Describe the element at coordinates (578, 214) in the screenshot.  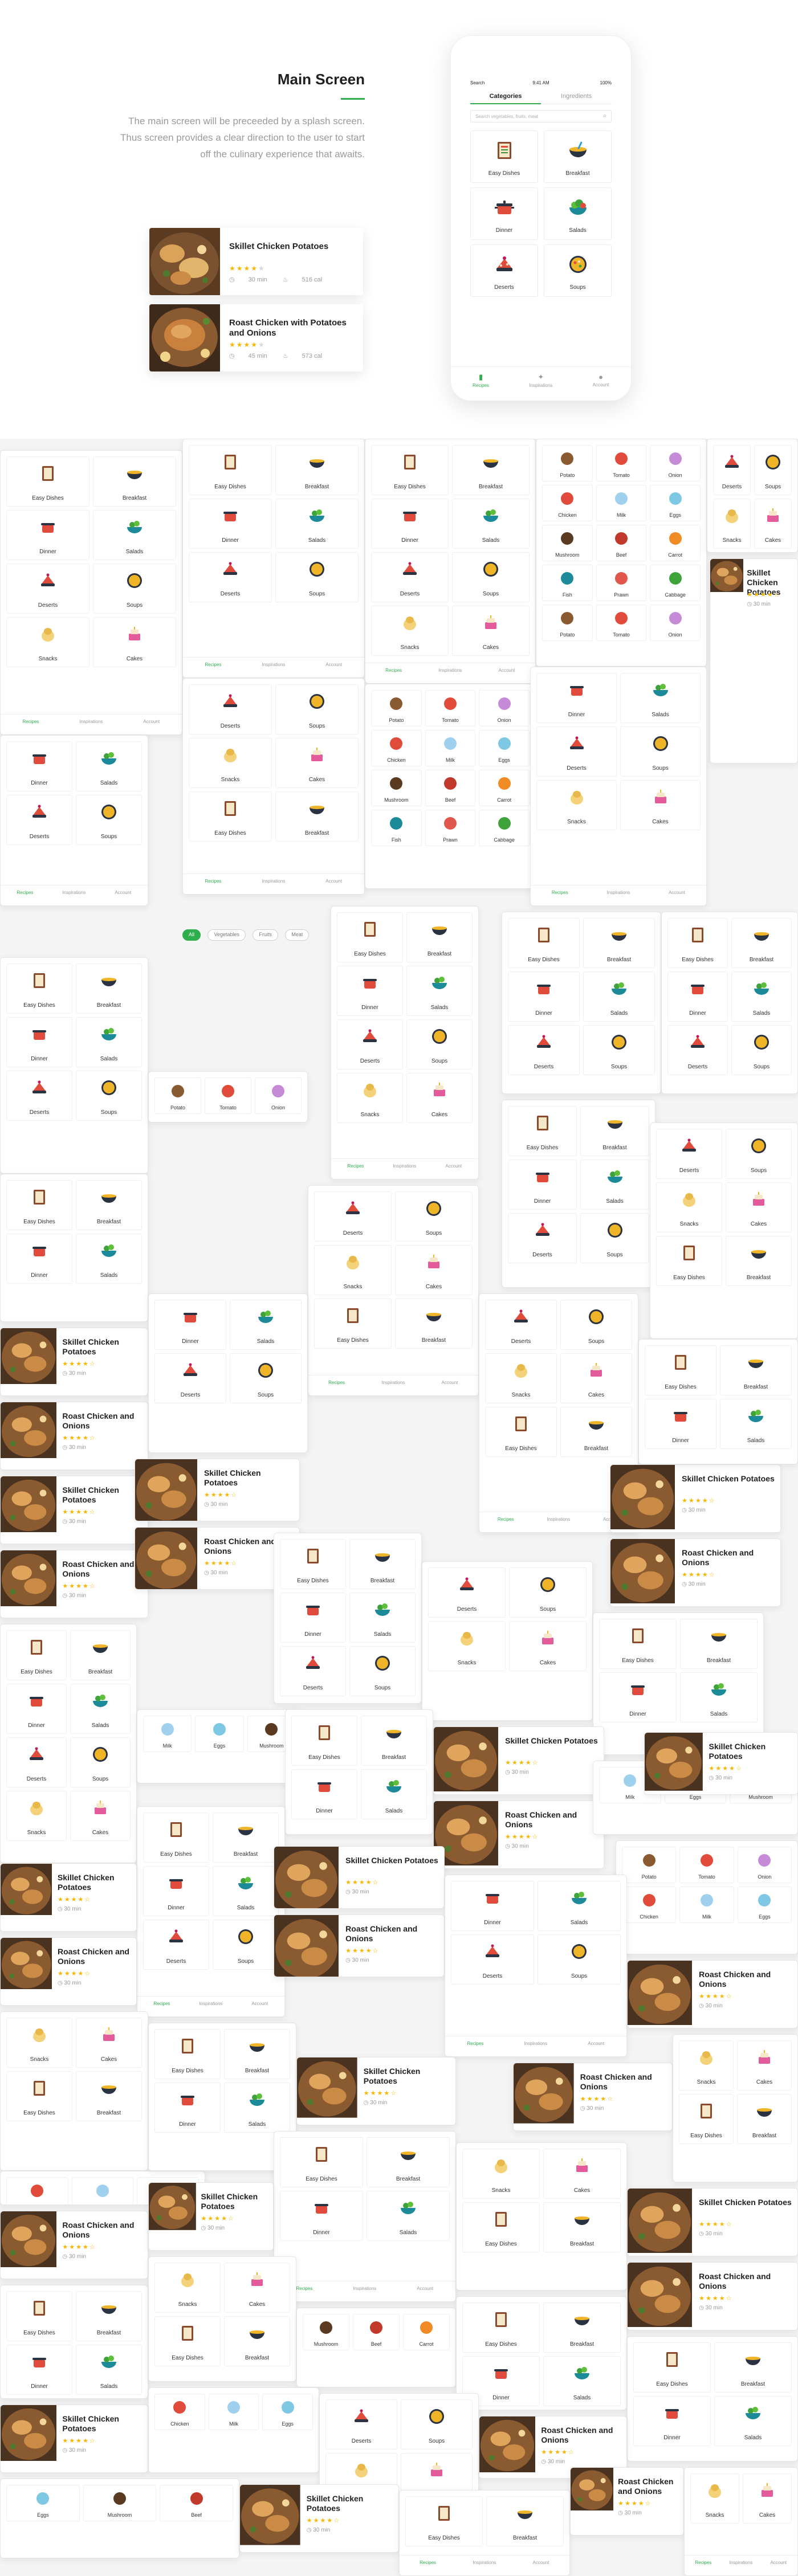
I see `category-salads: Salads` at that location.